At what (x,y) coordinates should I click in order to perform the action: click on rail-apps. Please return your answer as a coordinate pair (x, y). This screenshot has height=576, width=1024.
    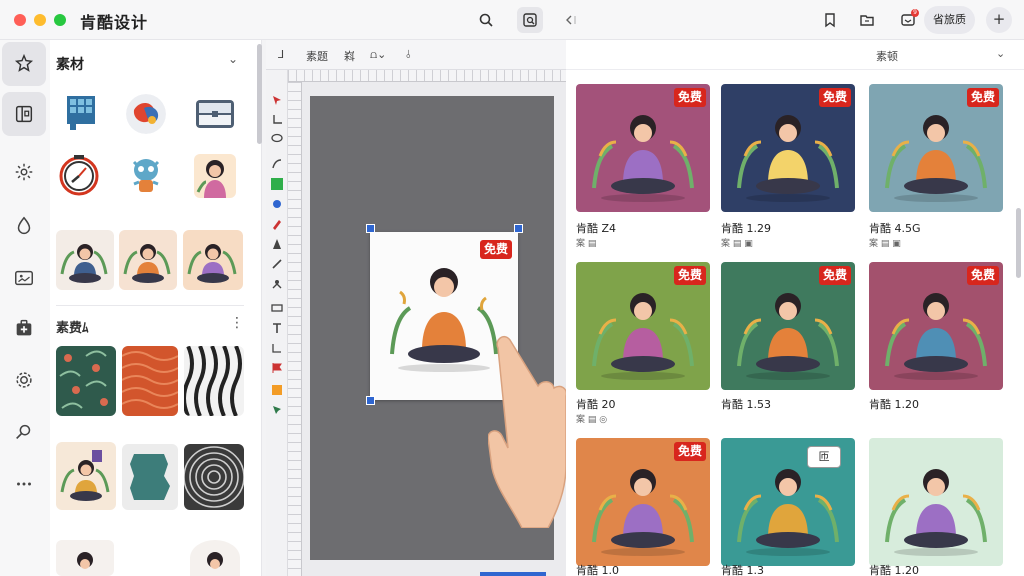
    Looking at the image, I should click on (24, 328).